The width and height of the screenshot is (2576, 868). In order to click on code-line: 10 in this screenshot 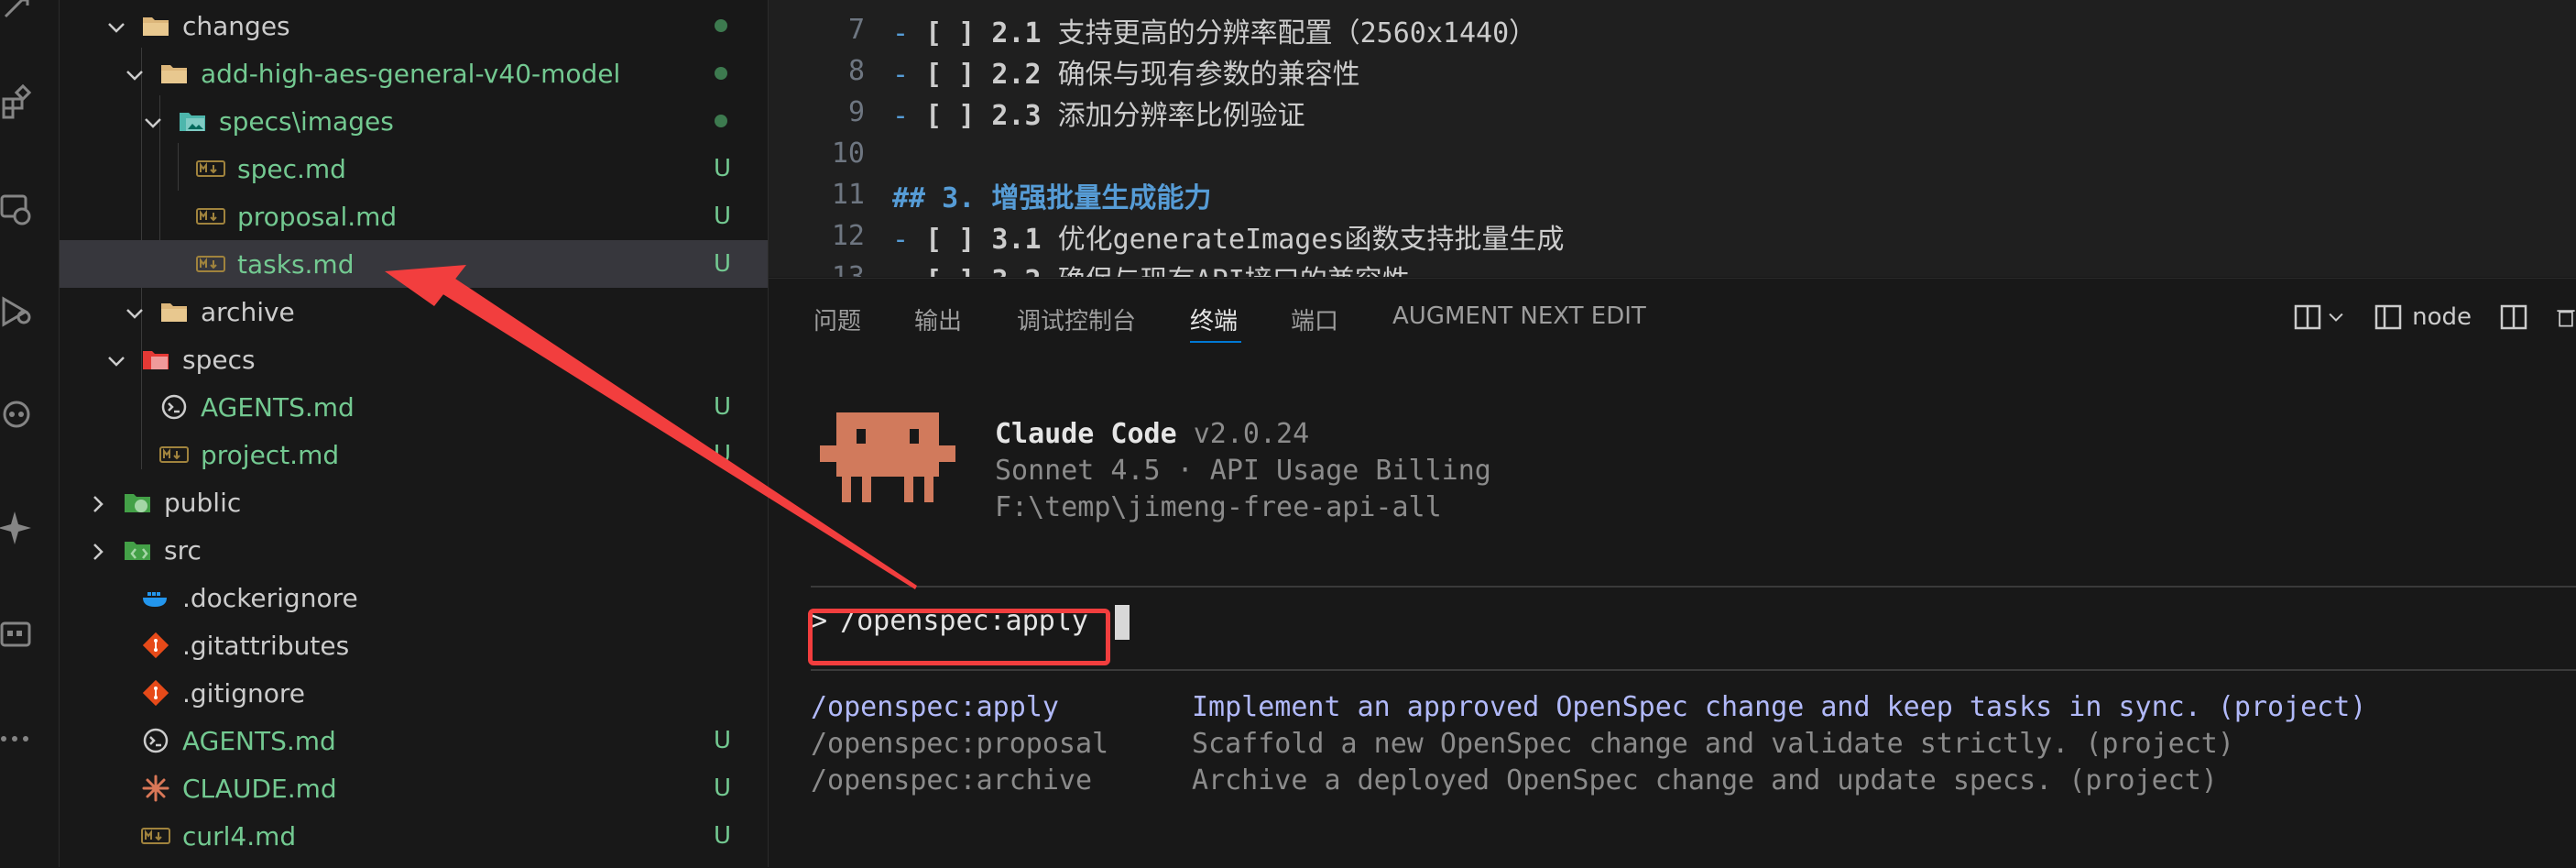, I will do `click(831, 154)`.